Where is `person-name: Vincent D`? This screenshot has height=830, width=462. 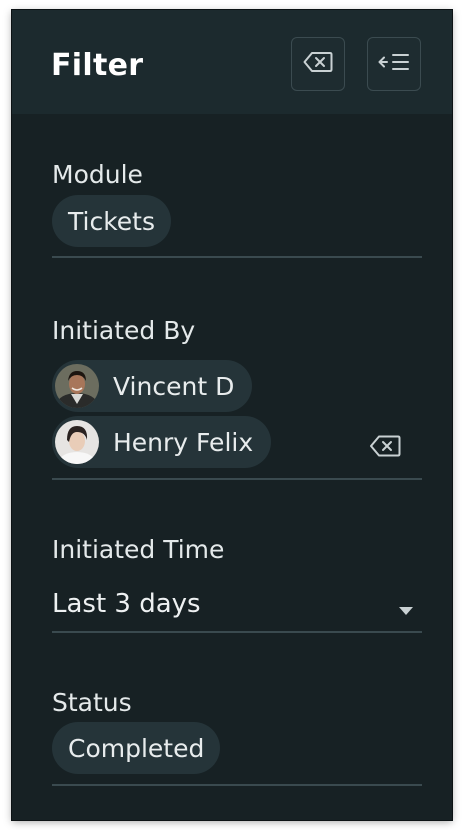
person-name: Vincent D is located at coordinates (174, 386).